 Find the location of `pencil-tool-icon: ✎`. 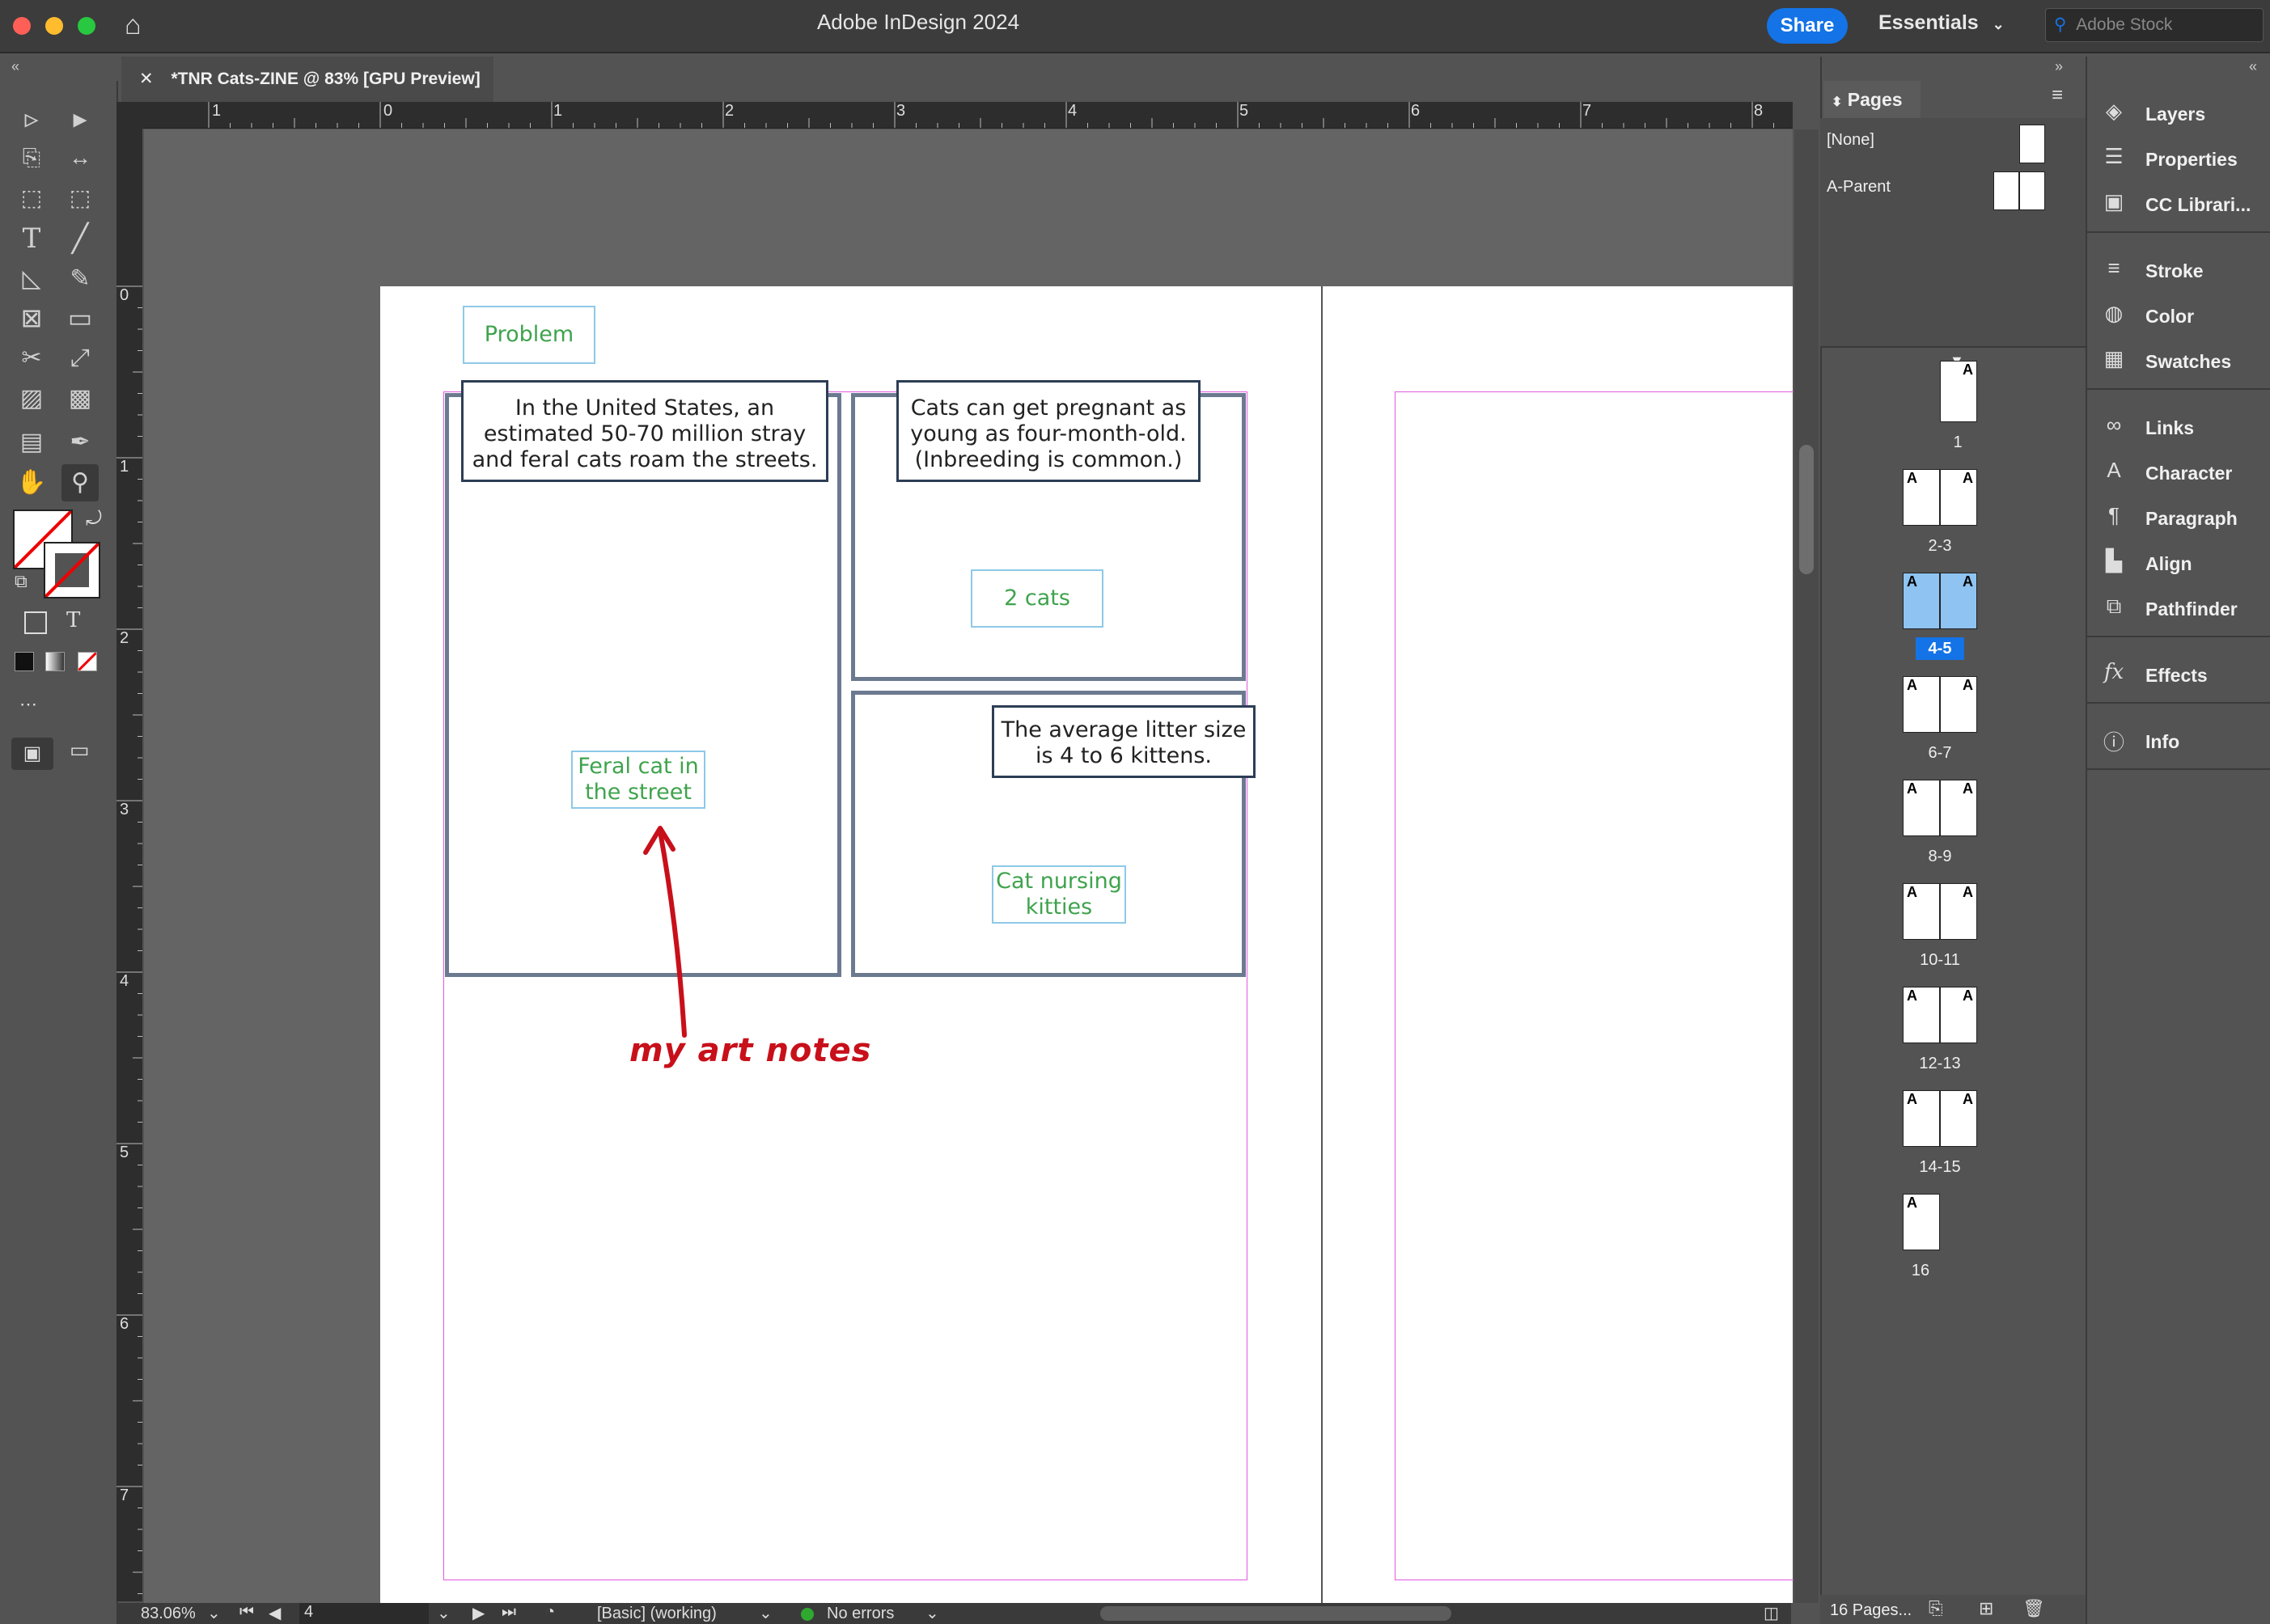

pencil-tool-icon: ✎ is located at coordinates (80, 279).